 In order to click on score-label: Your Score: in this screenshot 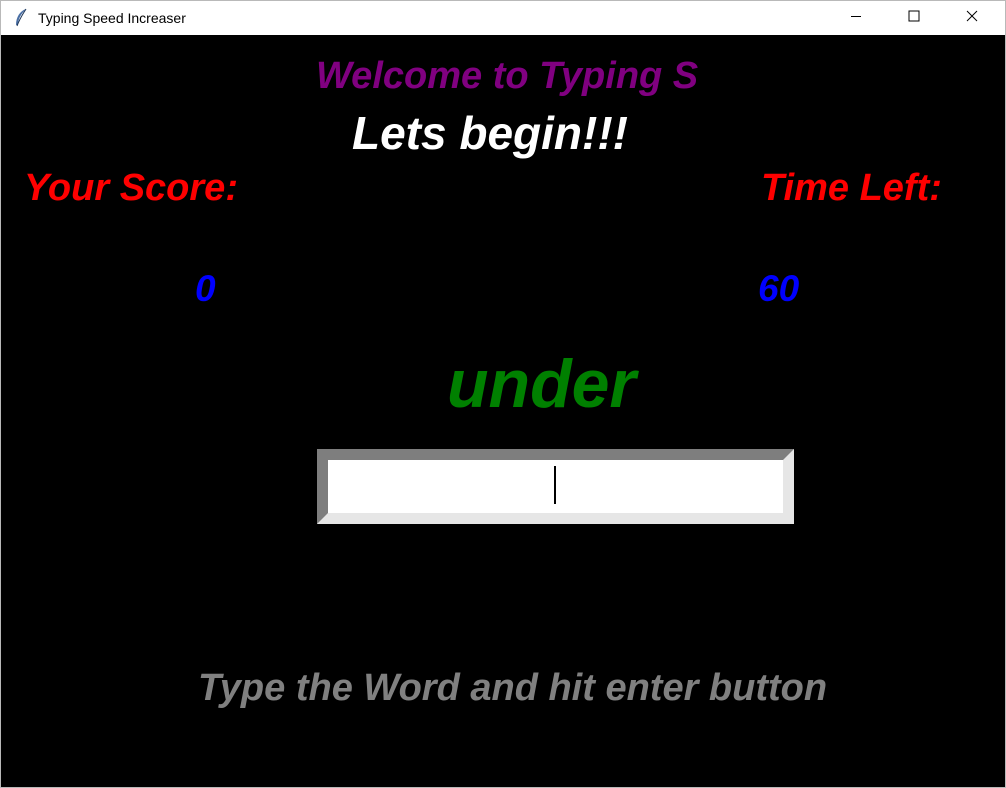, I will do `click(131, 188)`.